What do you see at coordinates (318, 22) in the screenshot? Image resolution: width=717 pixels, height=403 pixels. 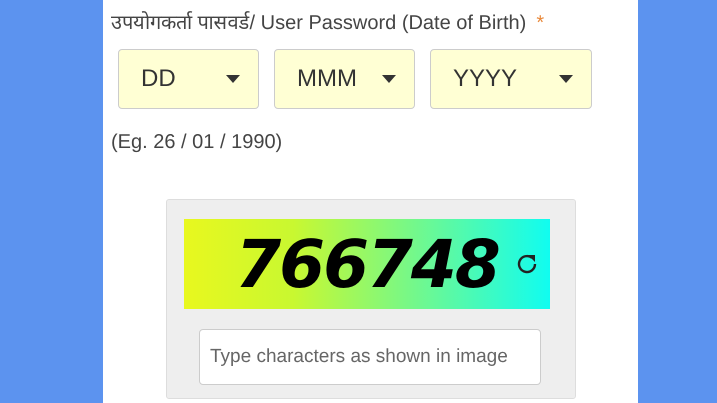 I see `field-label: उपयोगकर्ता पासवर्ड/ User Password (Date of Birth)` at bounding box center [318, 22].